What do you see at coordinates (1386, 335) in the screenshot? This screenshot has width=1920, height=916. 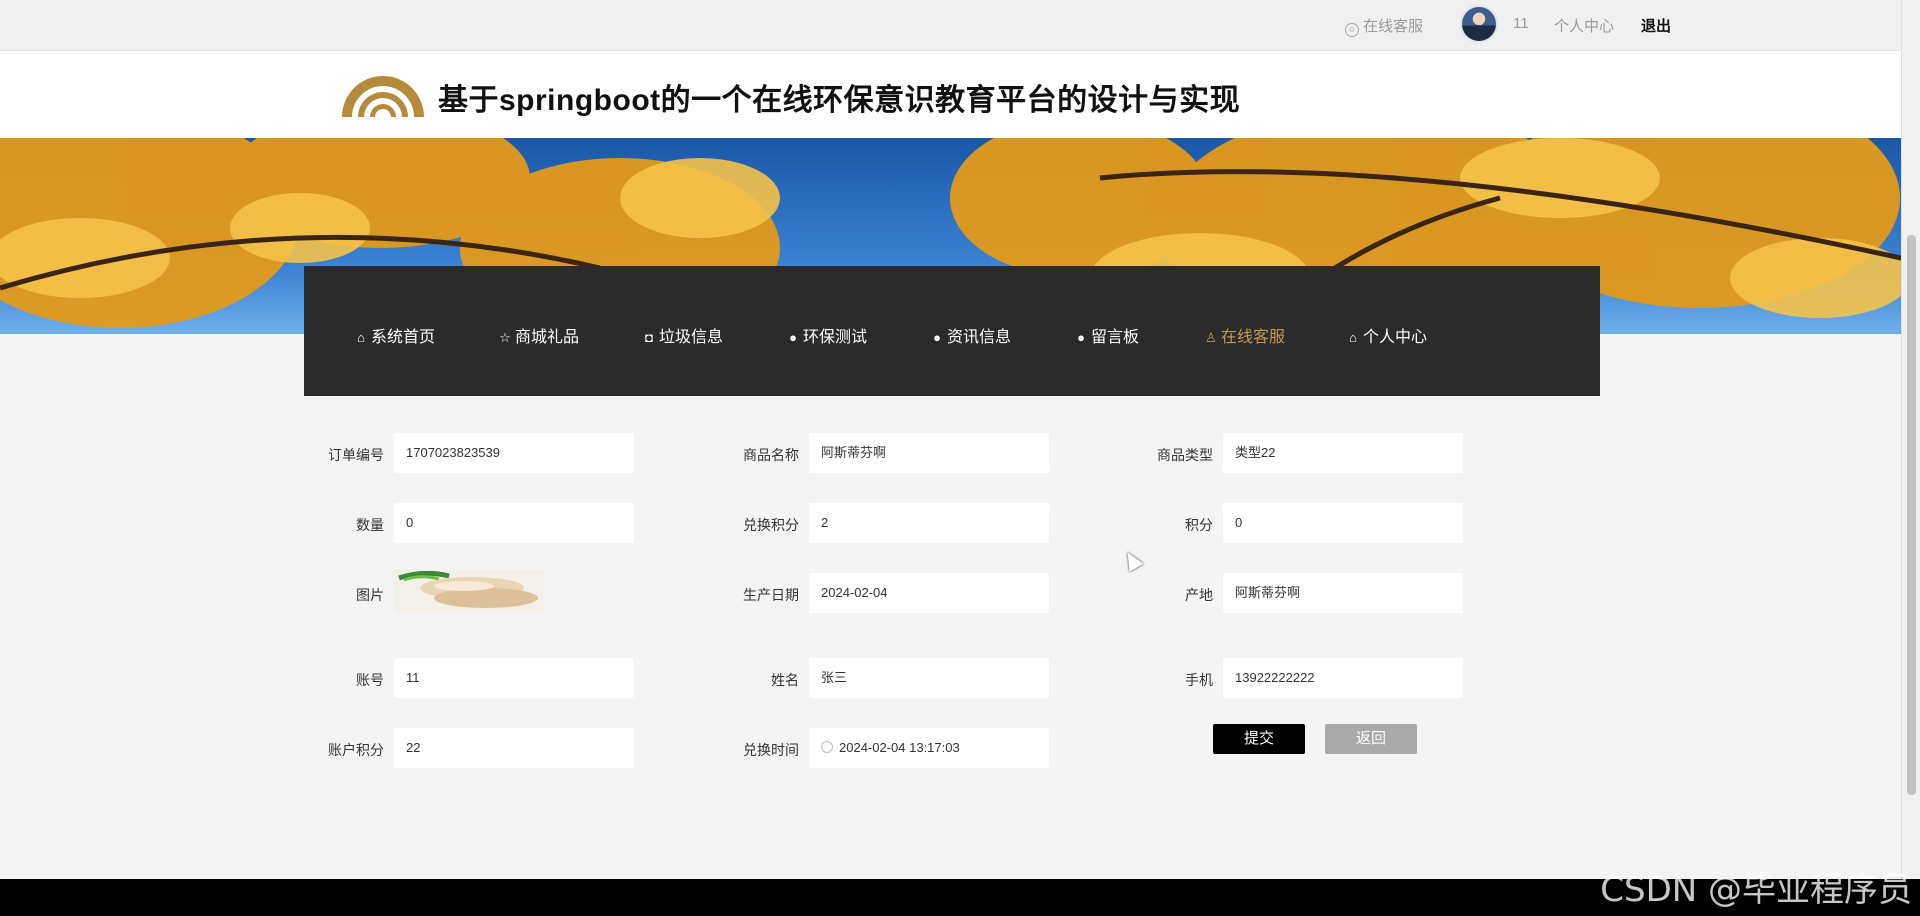 I see `nav-item-personal-center: ⌂ 个人中心` at bounding box center [1386, 335].